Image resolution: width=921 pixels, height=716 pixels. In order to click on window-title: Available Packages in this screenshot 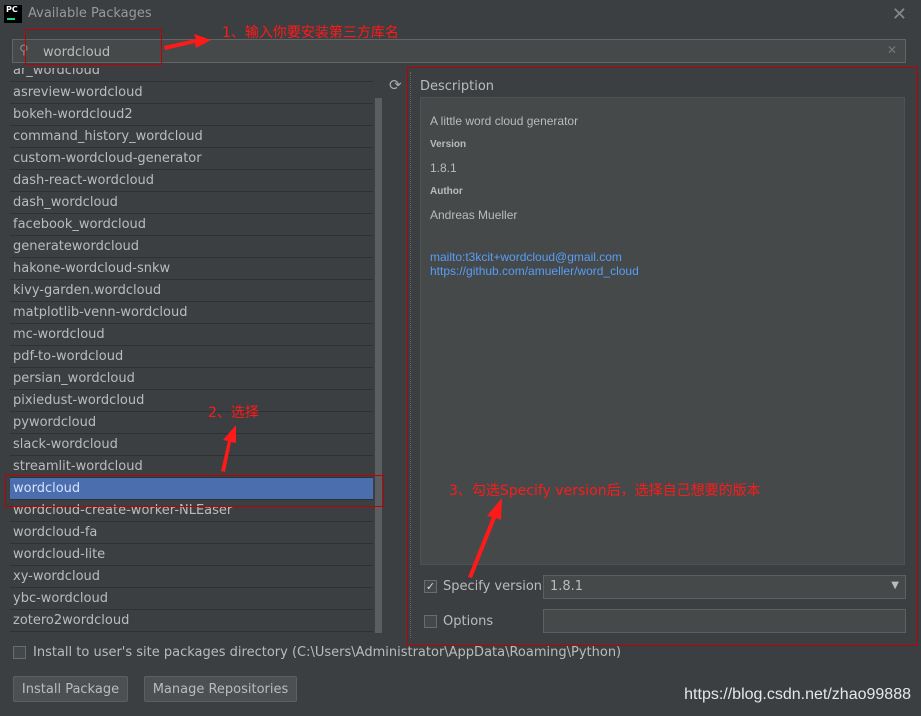, I will do `click(90, 13)`.